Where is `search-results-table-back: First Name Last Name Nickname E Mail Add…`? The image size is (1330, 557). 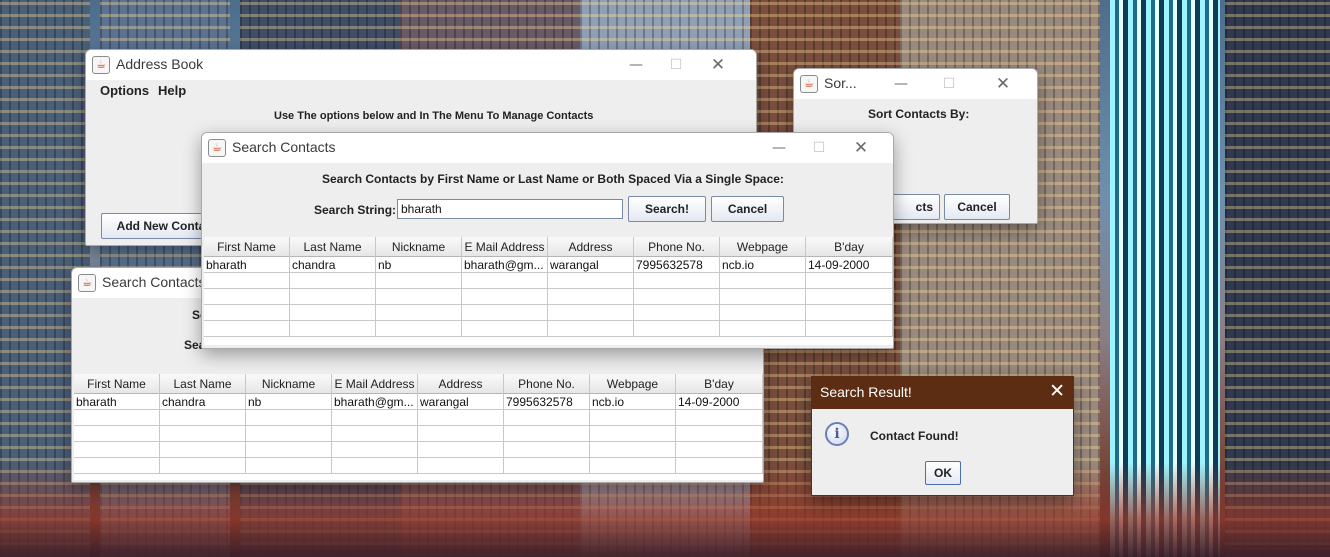 search-results-table-back: First Name Last Name Nickname E Mail Add… is located at coordinates (418, 427).